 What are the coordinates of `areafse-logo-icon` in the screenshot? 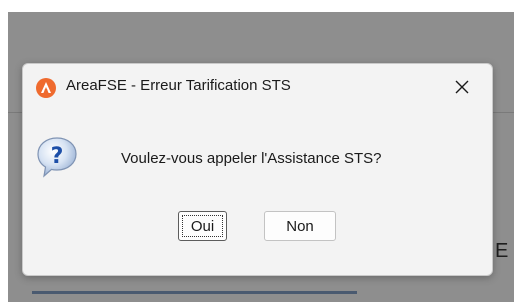 It's located at (46, 88).